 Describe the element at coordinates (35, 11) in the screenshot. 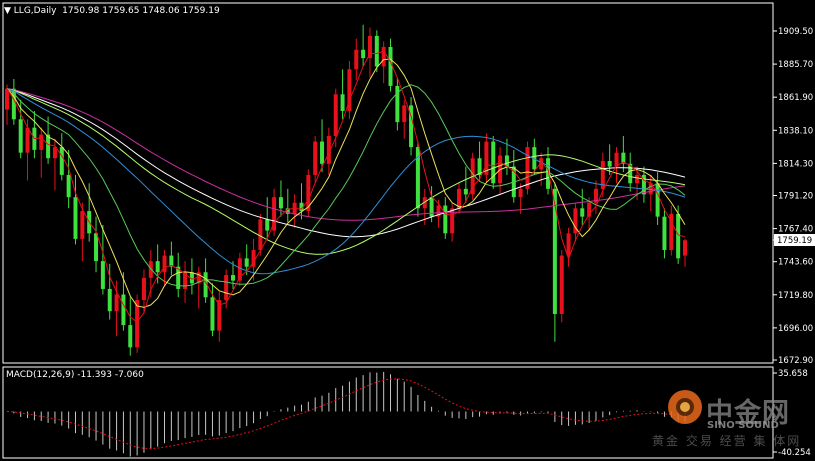

I see `chart-title: LLG,Daily` at that location.